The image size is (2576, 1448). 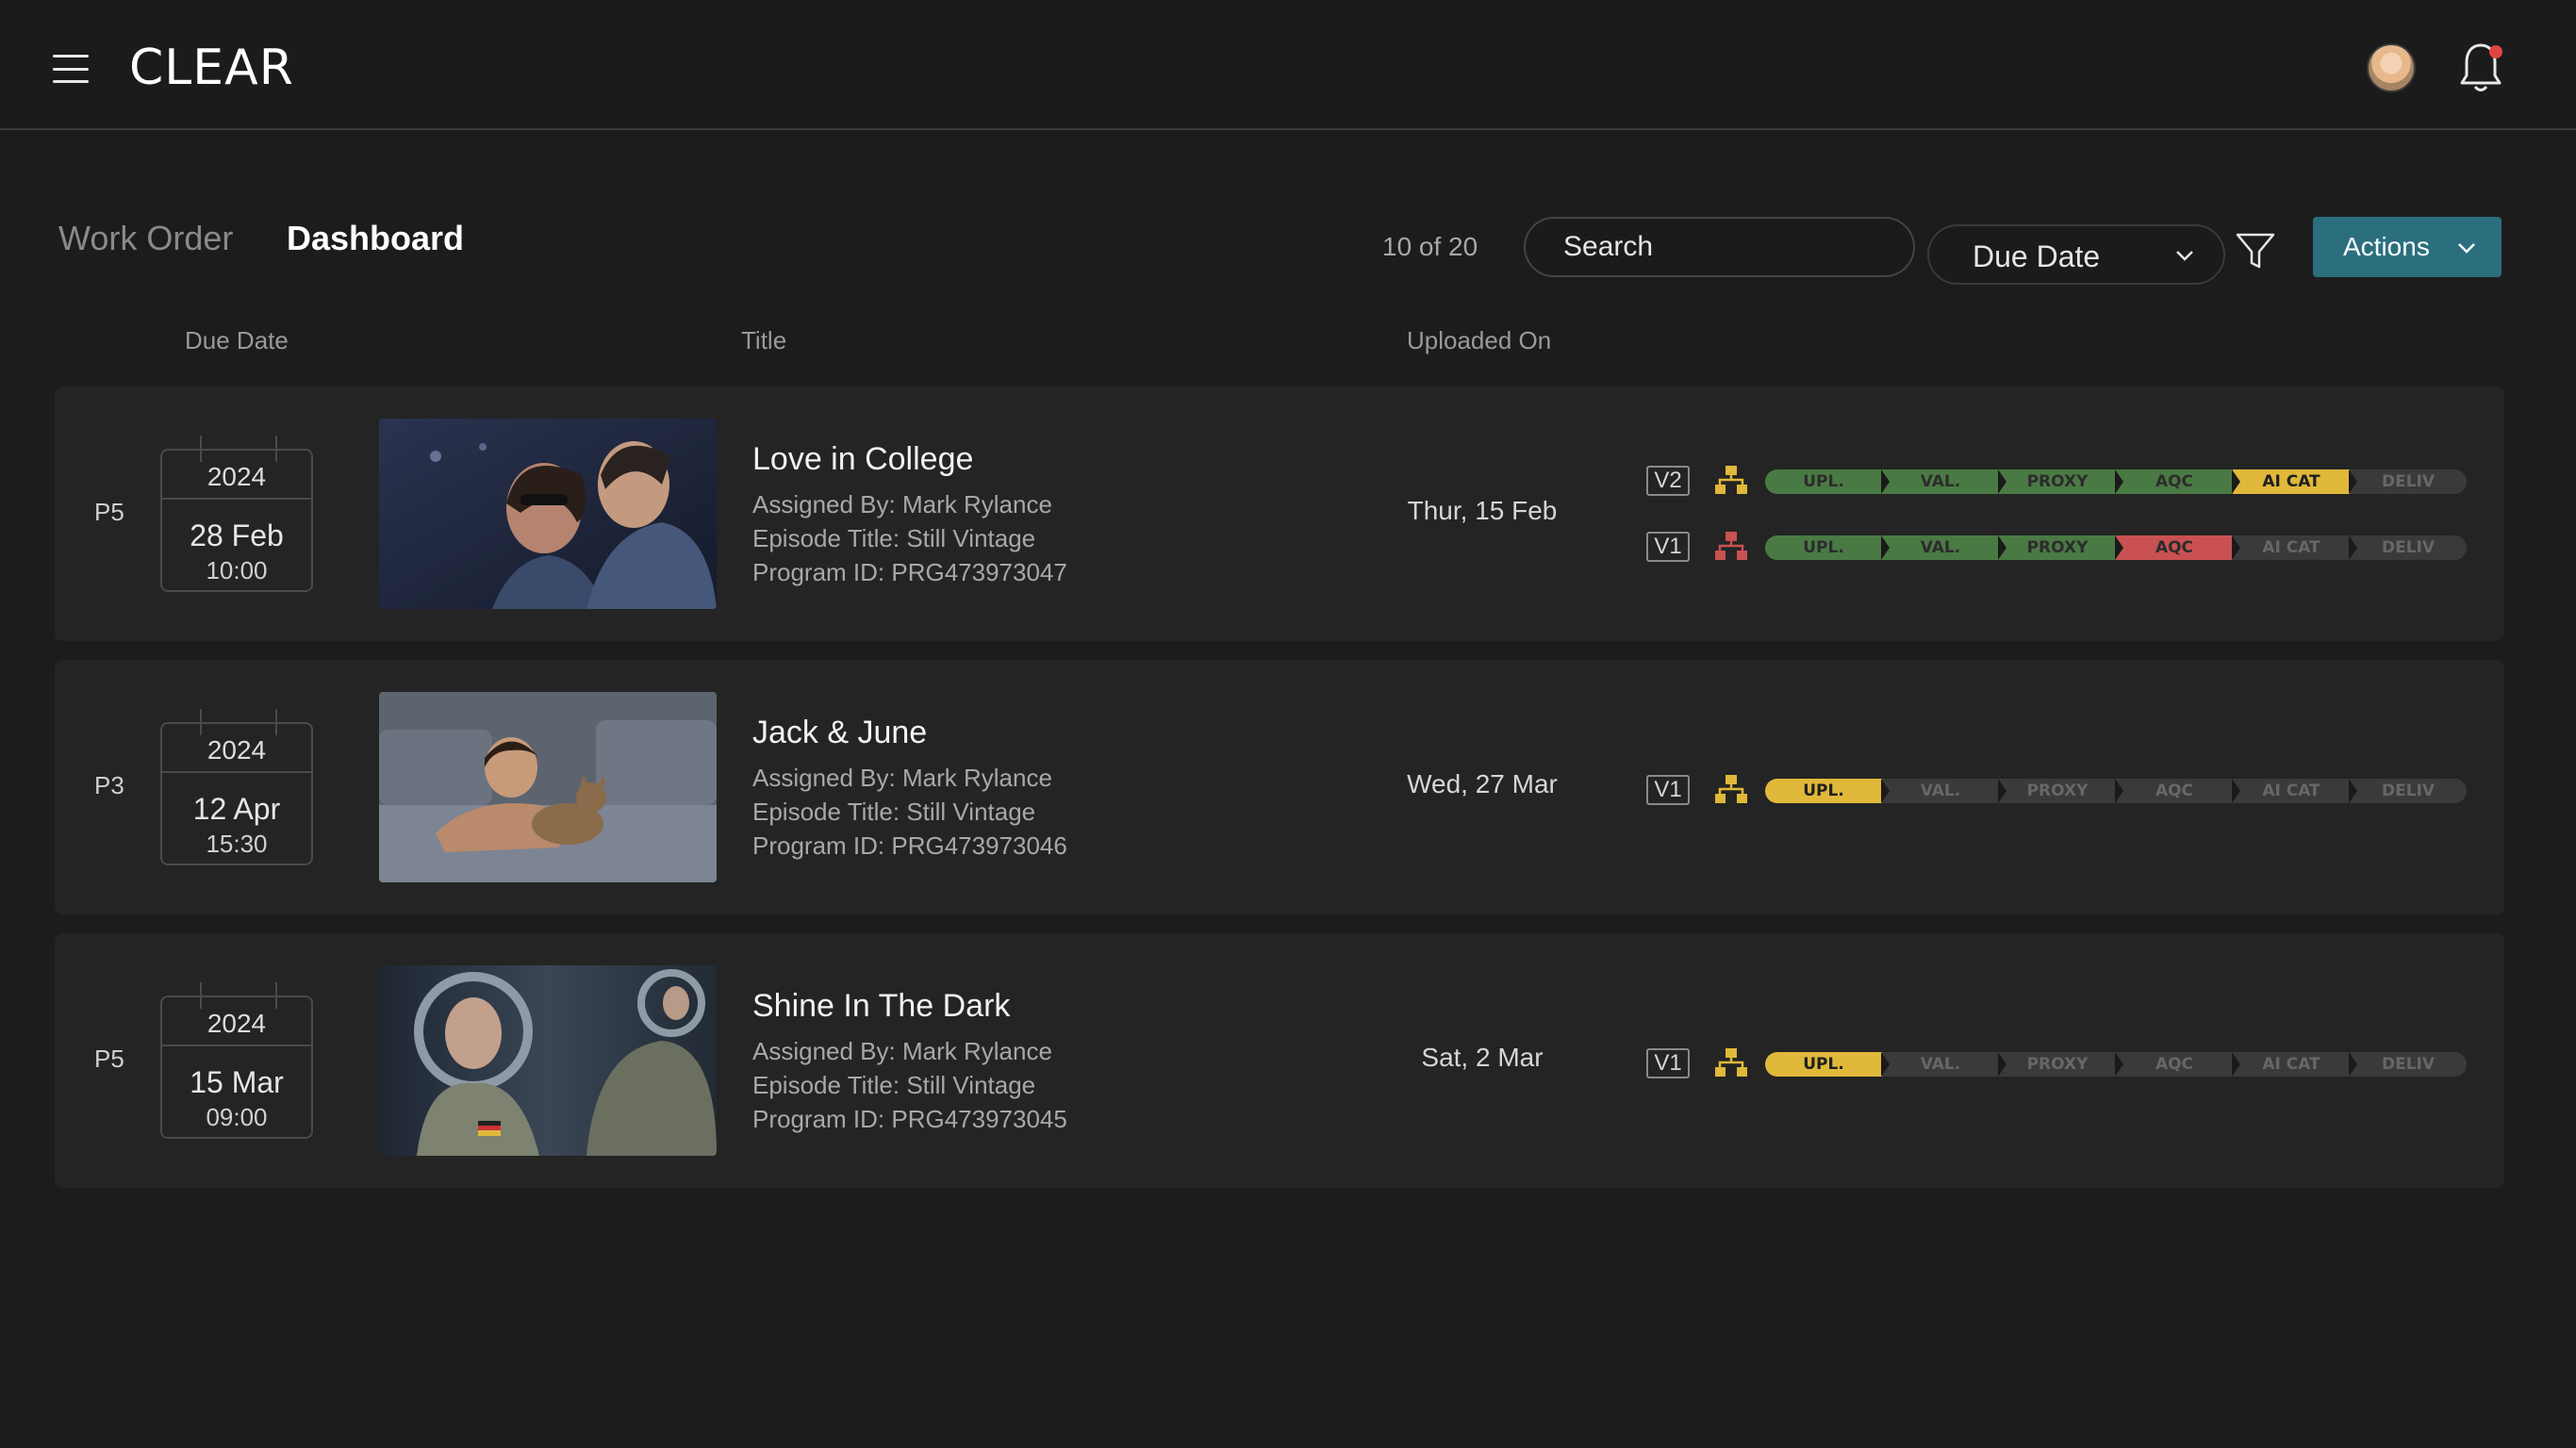 I want to click on program-id: Program ID: PRG473973047, so click(x=909, y=572).